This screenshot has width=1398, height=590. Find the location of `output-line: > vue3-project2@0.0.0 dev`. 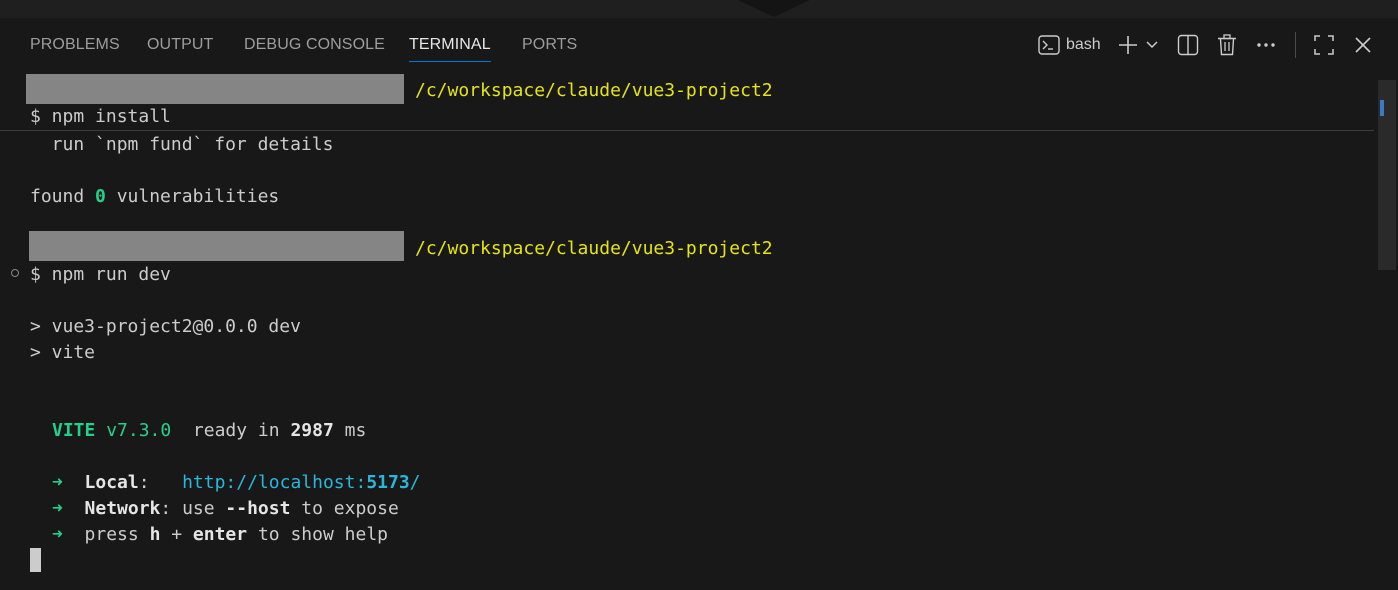

output-line: > vue3-project2@0.0.0 dev is located at coordinates (165, 326).